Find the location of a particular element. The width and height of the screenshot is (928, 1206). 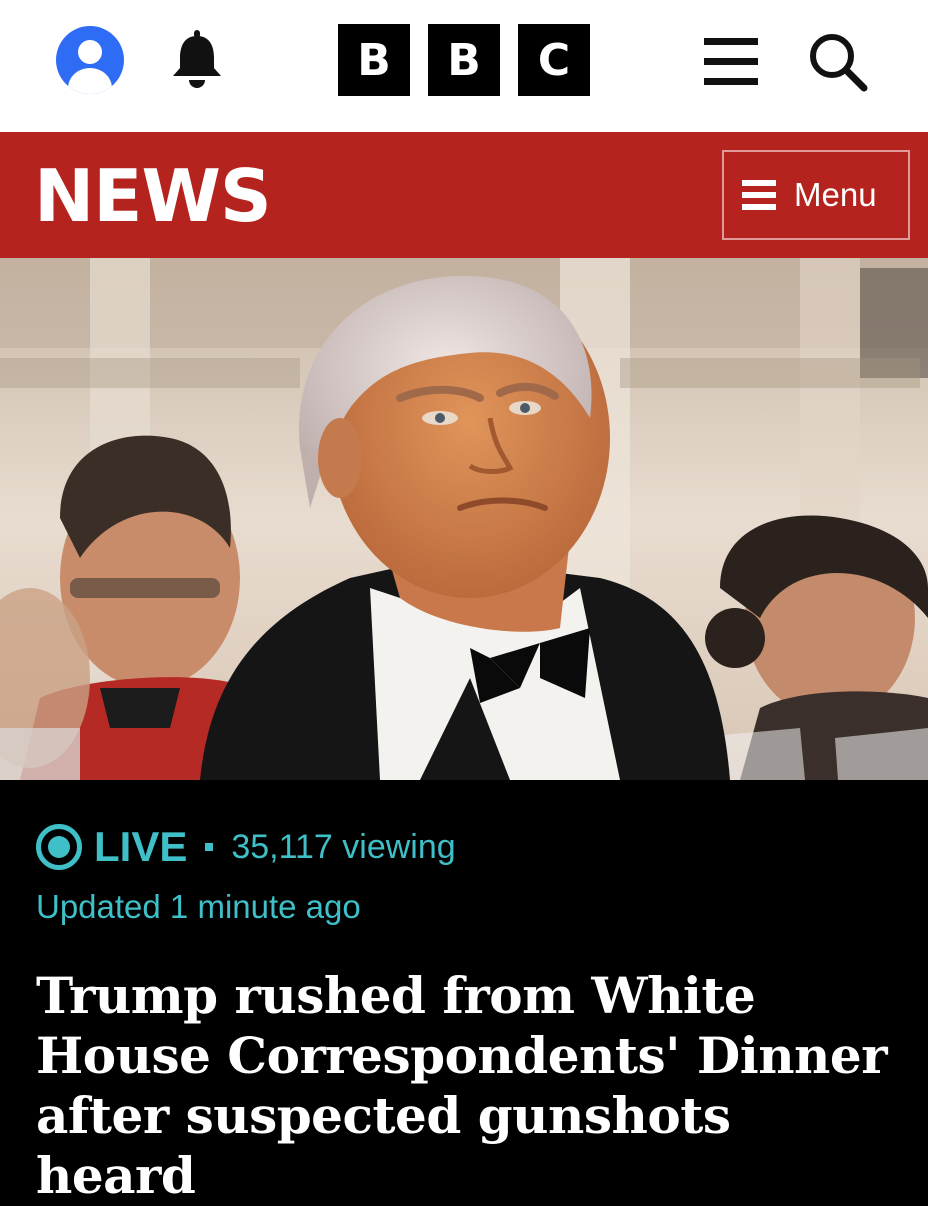

live-status-row: LIVE 35,117 viewing is located at coordinates (246, 847).